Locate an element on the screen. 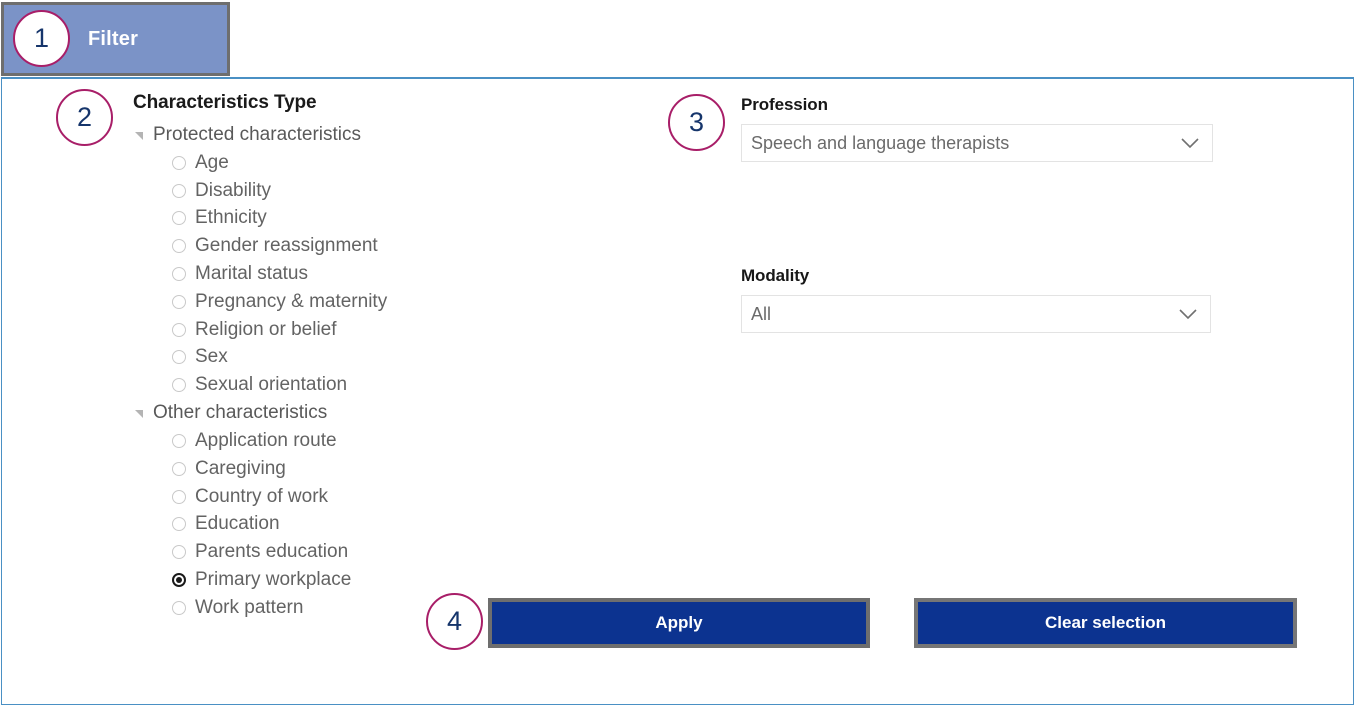 Image resolution: width=1362 pixels, height=712 pixels. radio-option-label: Primary workplace is located at coordinates (273, 580).